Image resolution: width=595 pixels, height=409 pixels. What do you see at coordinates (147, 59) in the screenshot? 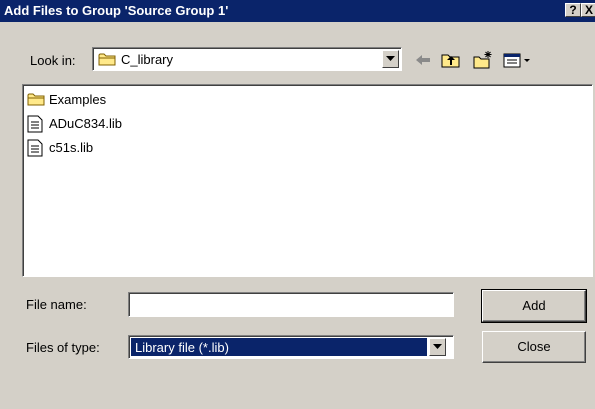
I see `look-in-value: C_library` at bounding box center [147, 59].